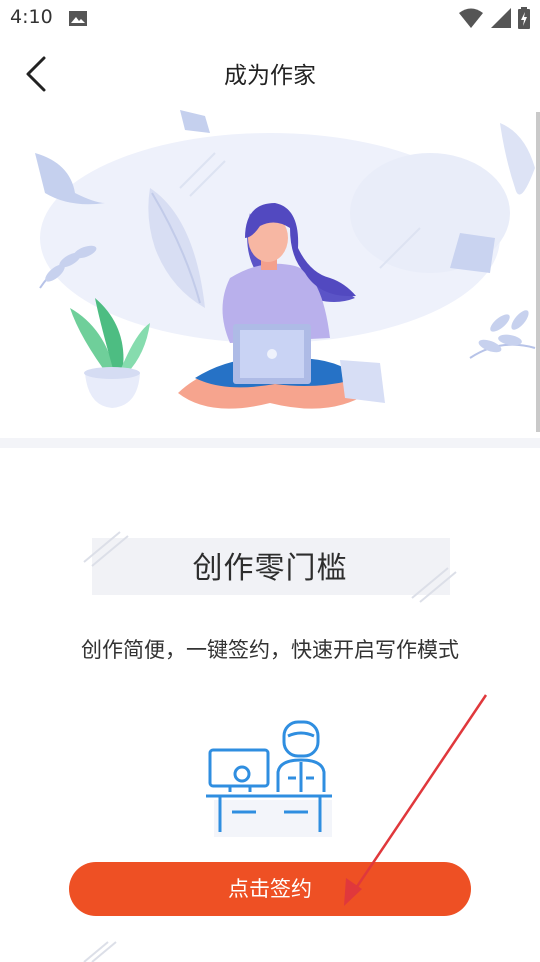  What do you see at coordinates (471, 18) in the screenshot?
I see `wifi-icon` at bounding box center [471, 18].